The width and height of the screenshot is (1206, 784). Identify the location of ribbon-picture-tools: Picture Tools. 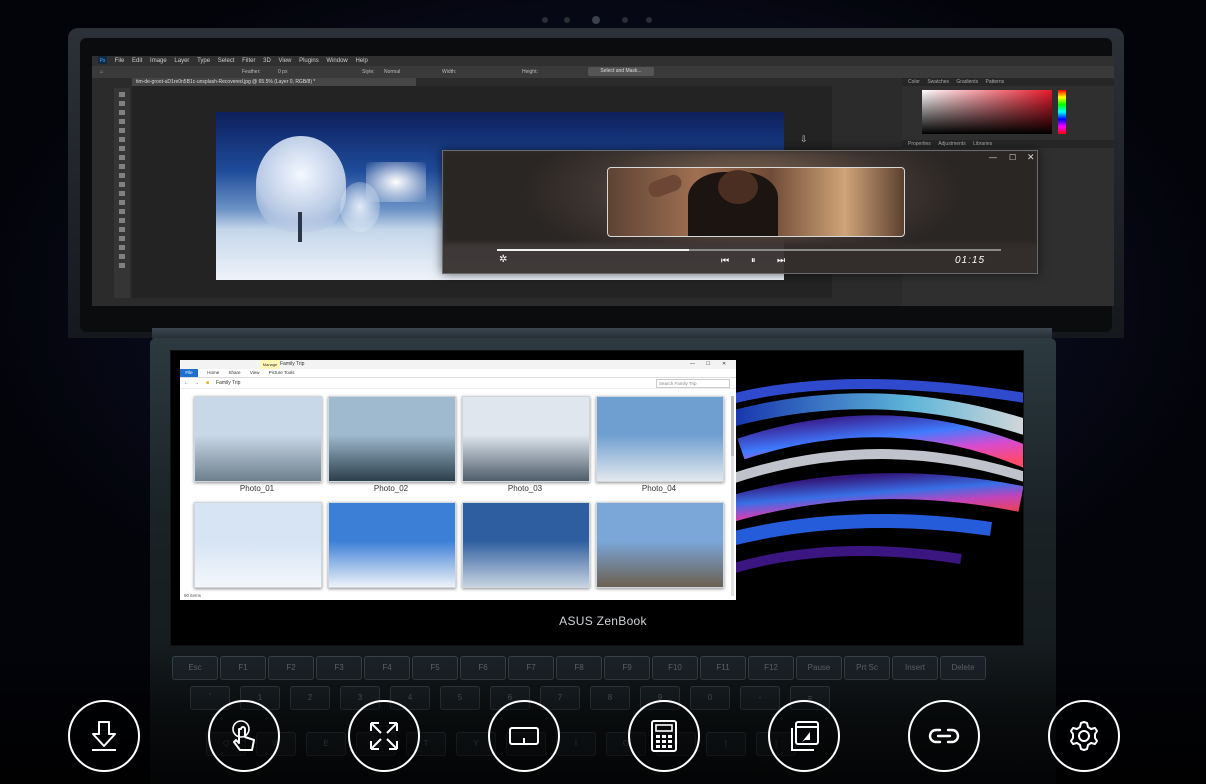
(282, 372).